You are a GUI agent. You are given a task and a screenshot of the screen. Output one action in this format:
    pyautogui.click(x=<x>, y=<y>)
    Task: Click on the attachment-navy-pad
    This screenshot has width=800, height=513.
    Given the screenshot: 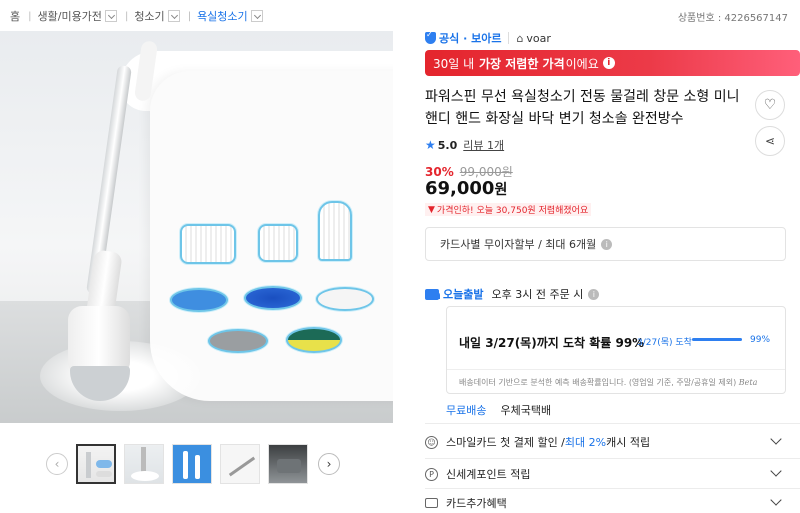 What is the action you would take?
    pyautogui.click(x=273, y=298)
    